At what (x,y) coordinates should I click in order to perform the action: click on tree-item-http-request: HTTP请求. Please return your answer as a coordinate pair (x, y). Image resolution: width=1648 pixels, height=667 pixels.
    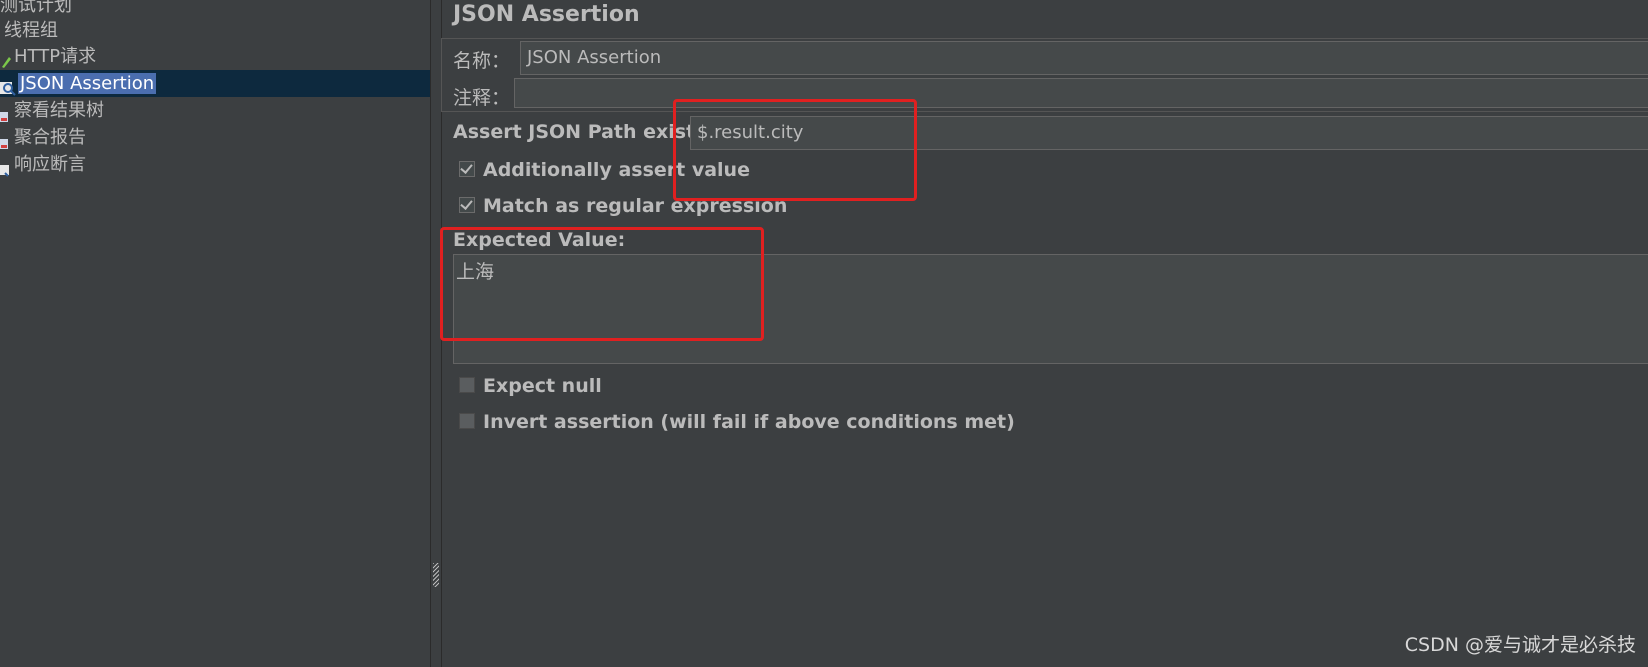
    Looking at the image, I should click on (48, 56).